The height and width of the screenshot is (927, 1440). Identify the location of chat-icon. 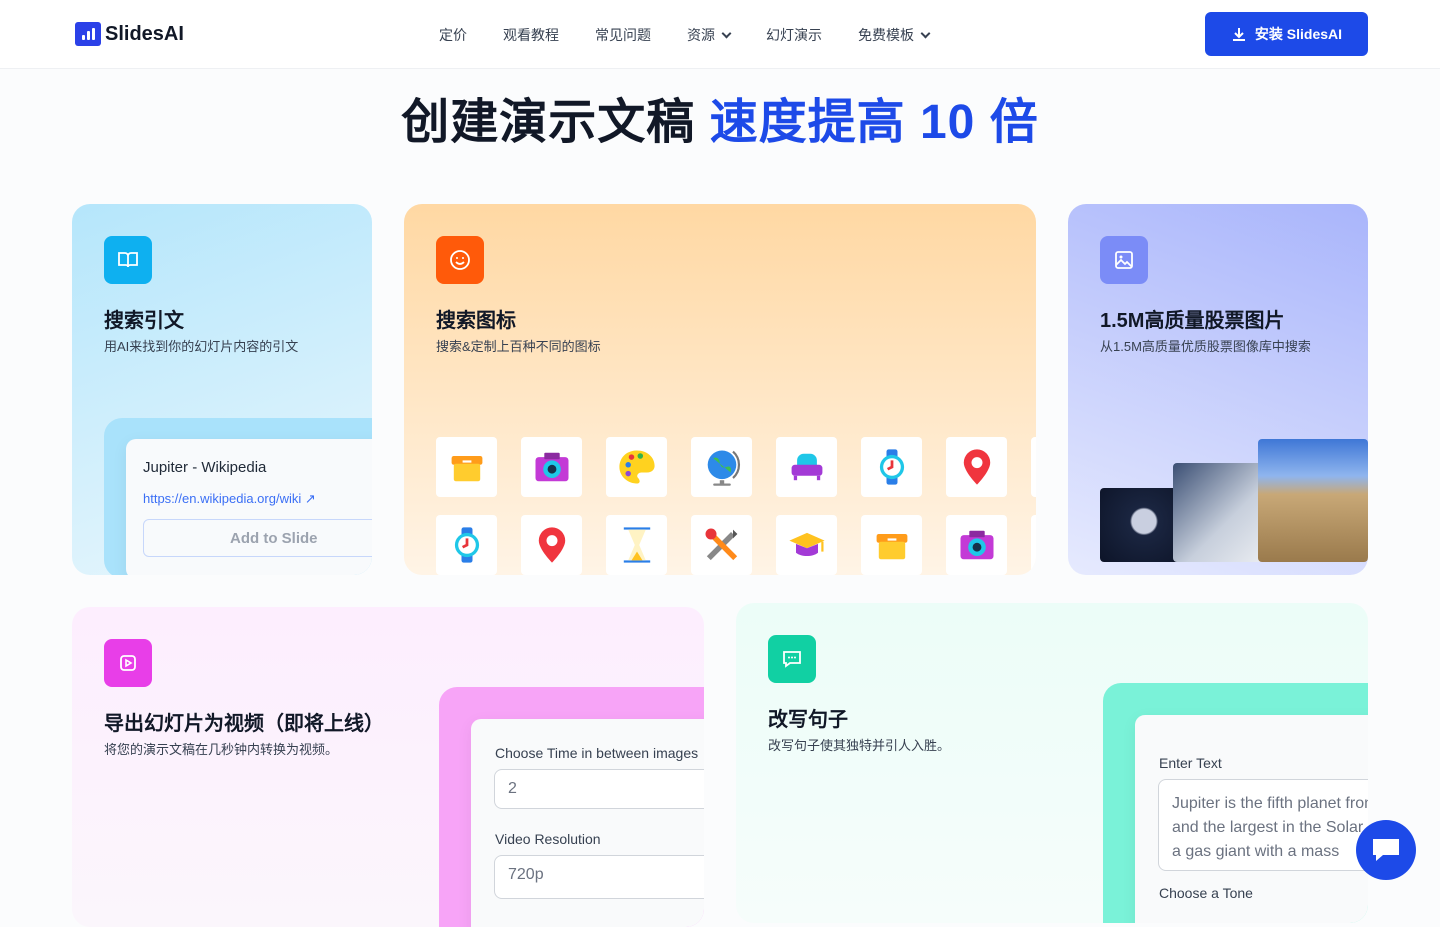
(792, 659).